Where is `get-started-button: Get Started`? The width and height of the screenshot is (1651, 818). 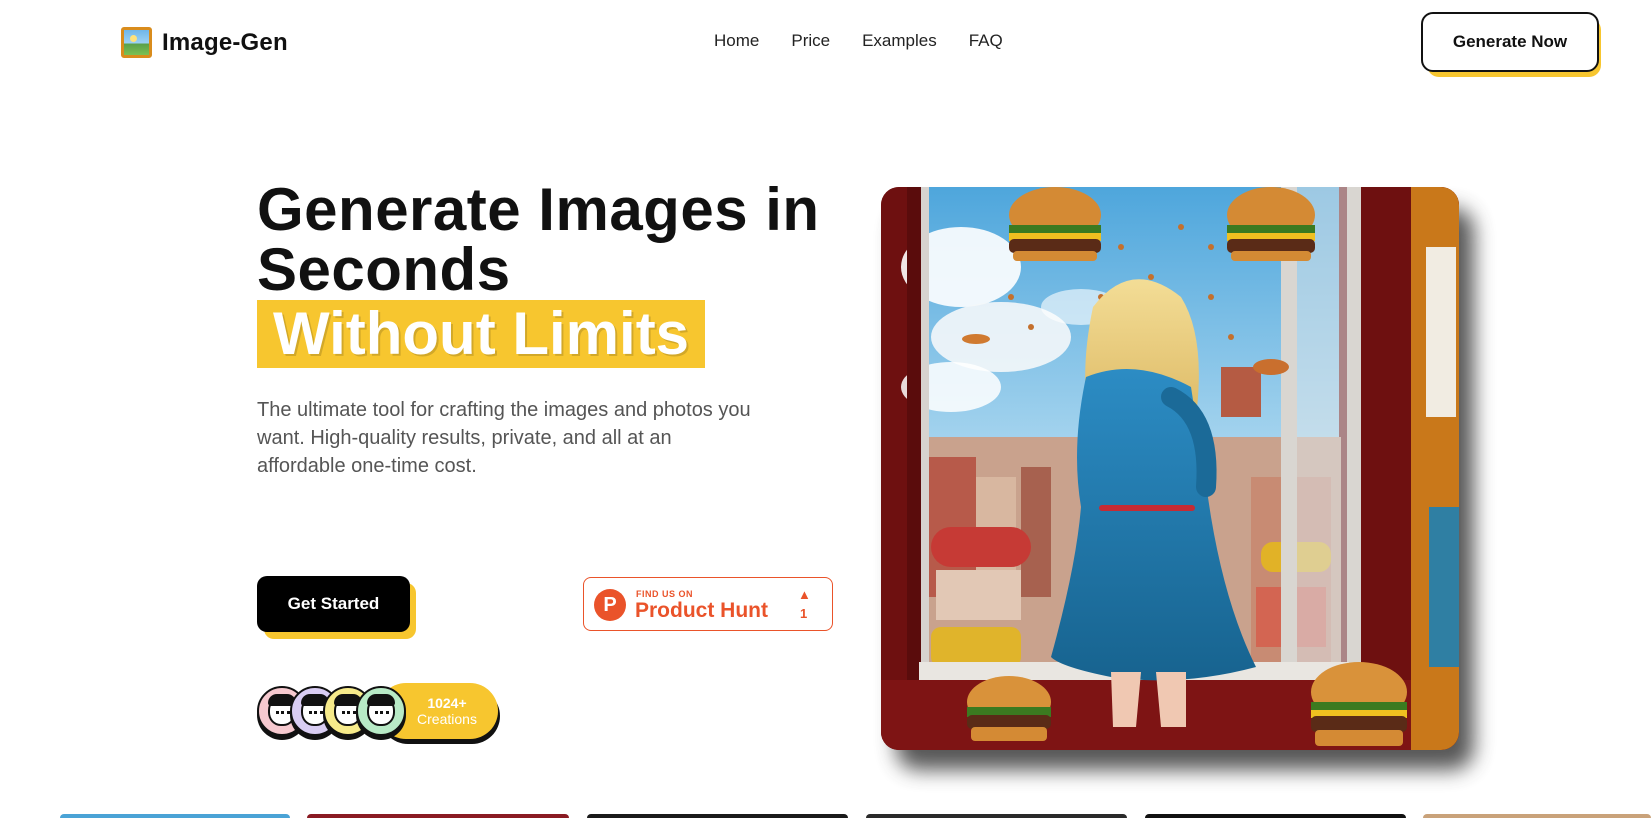
get-started-button: Get Started is located at coordinates (333, 604).